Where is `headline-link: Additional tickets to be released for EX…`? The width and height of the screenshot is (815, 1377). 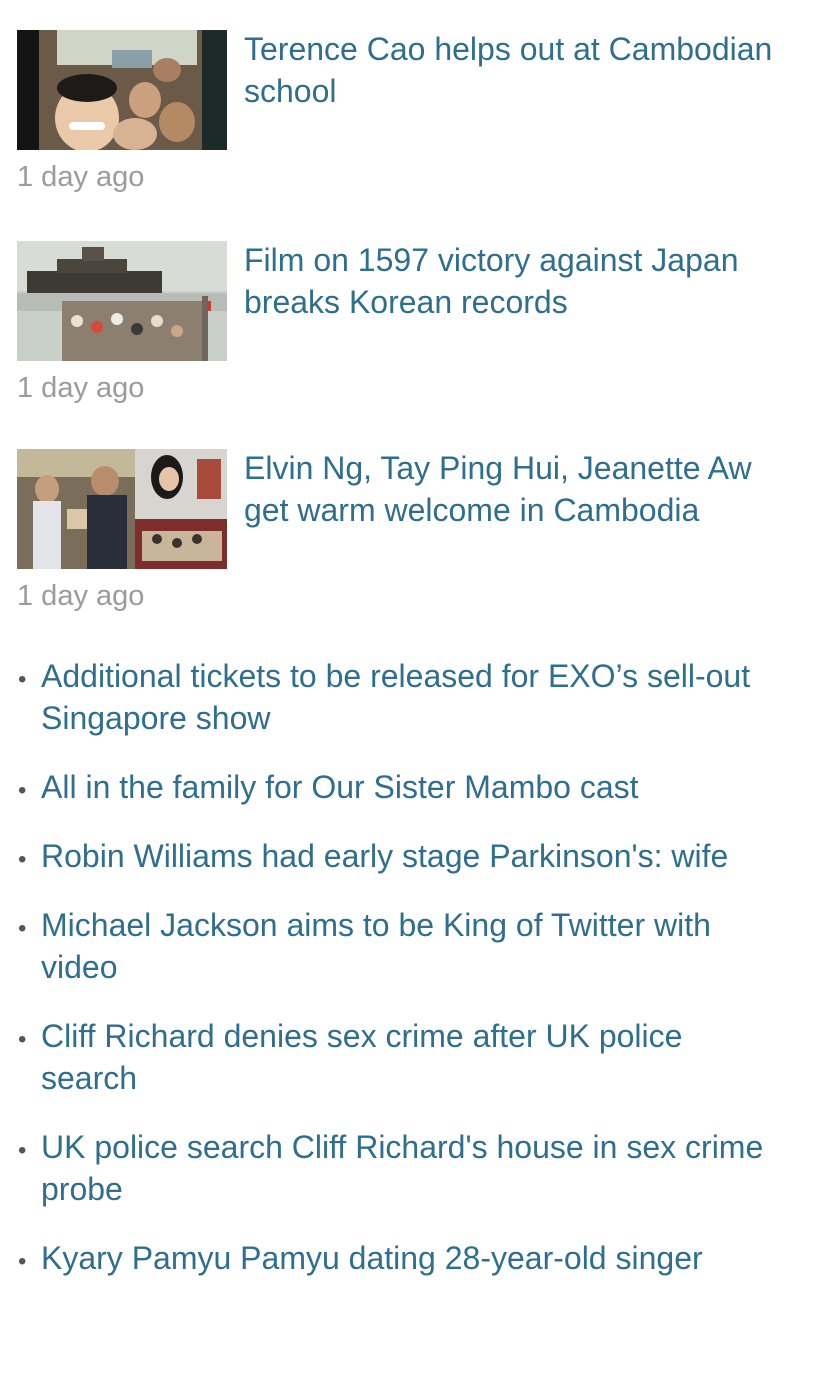 headline-link: Additional tickets to be released for EX… is located at coordinates (395, 697).